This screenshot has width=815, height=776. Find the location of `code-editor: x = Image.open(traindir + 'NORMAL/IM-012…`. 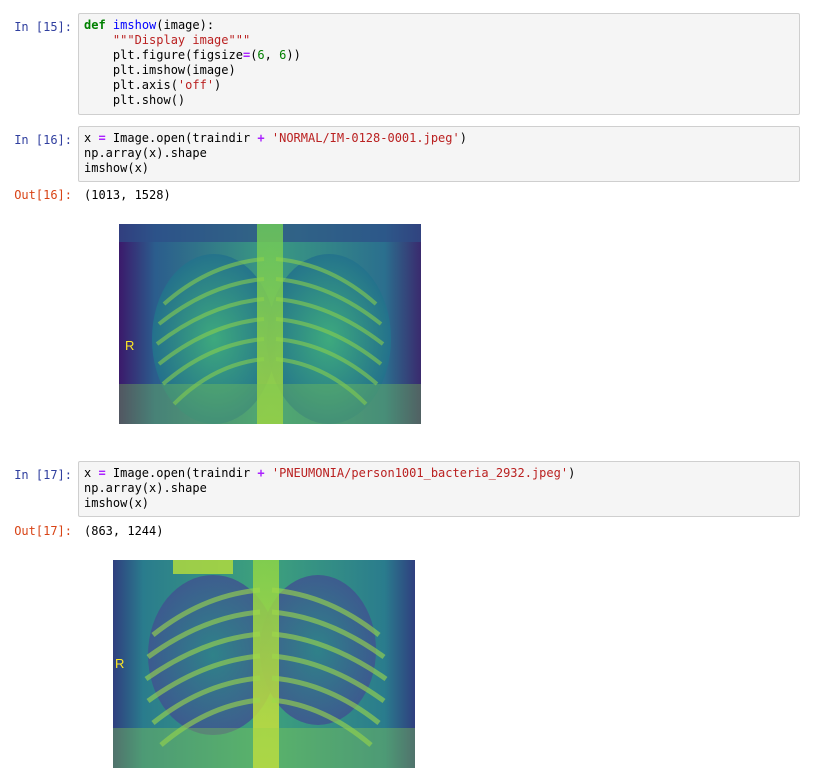

code-editor: x = Image.open(traindir + 'NORMAL/IM-012… is located at coordinates (439, 154).